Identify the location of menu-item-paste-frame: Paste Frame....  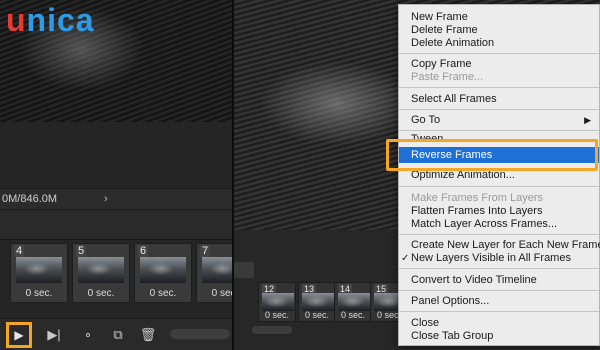
(447, 77).